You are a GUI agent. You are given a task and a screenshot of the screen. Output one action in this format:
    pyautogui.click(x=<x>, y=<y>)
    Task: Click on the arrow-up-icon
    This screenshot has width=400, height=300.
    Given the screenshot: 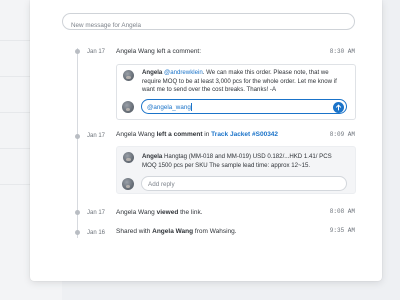 What is the action you would take?
    pyautogui.click(x=338, y=106)
    